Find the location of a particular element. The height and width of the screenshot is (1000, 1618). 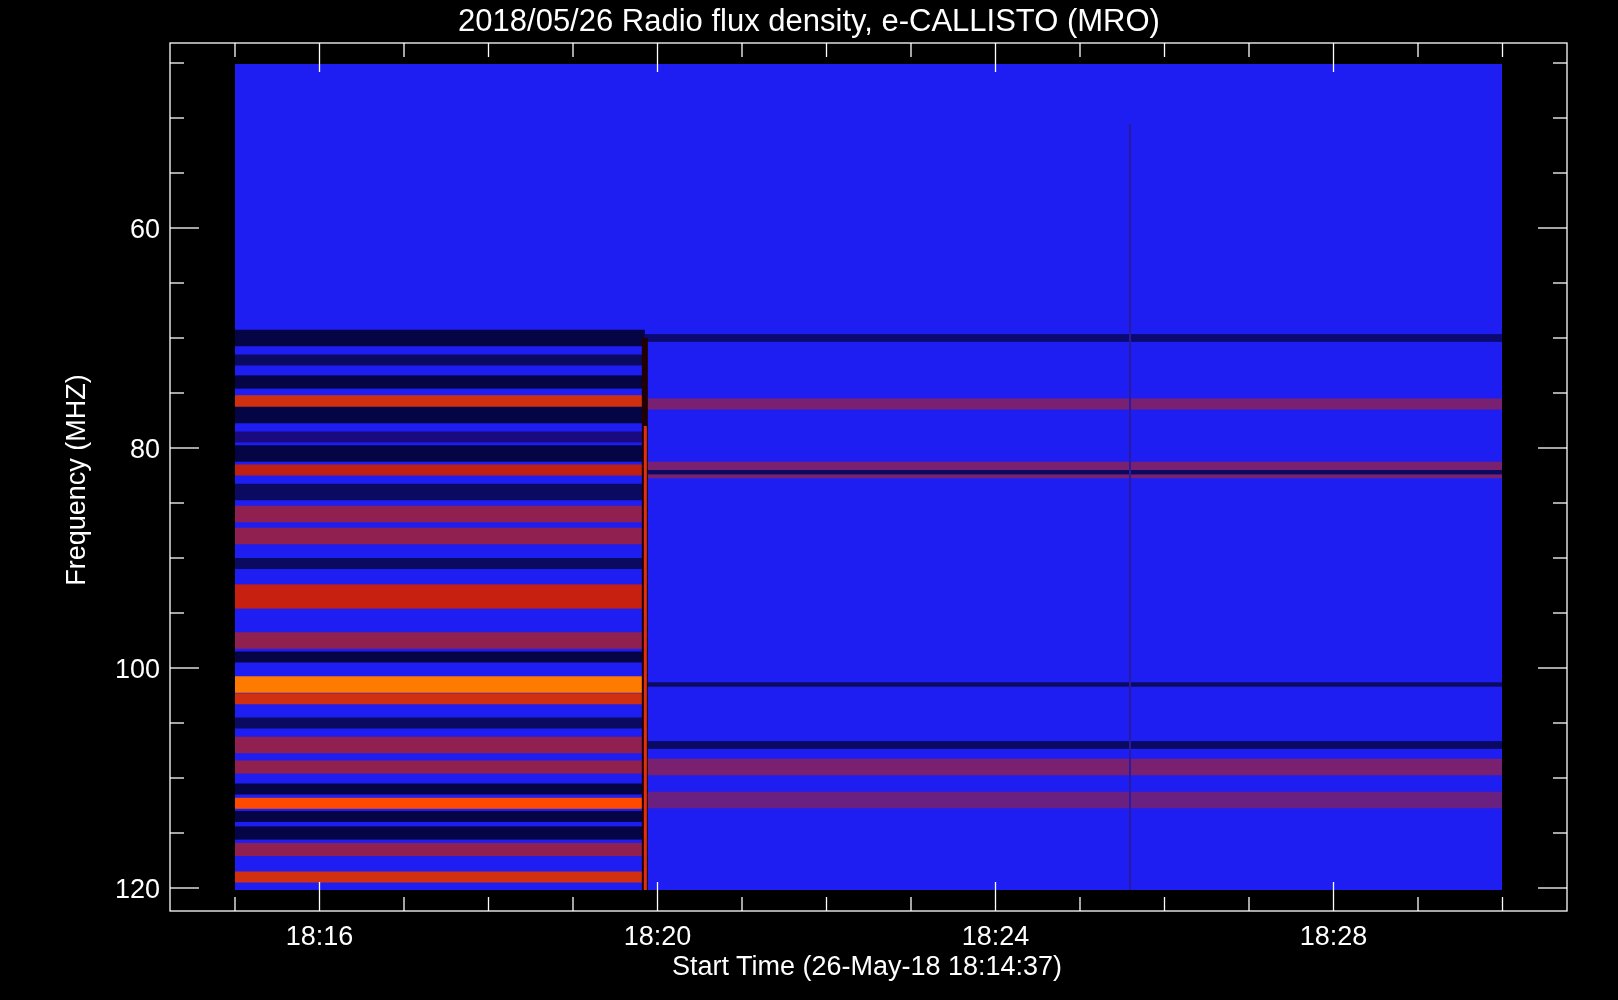

x-tick-label: 18:16 is located at coordinates (319, 936).